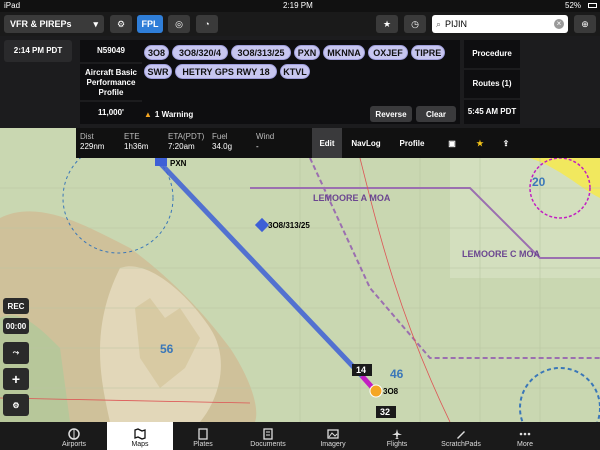  I want to click on map-icon, so click(140, 434).